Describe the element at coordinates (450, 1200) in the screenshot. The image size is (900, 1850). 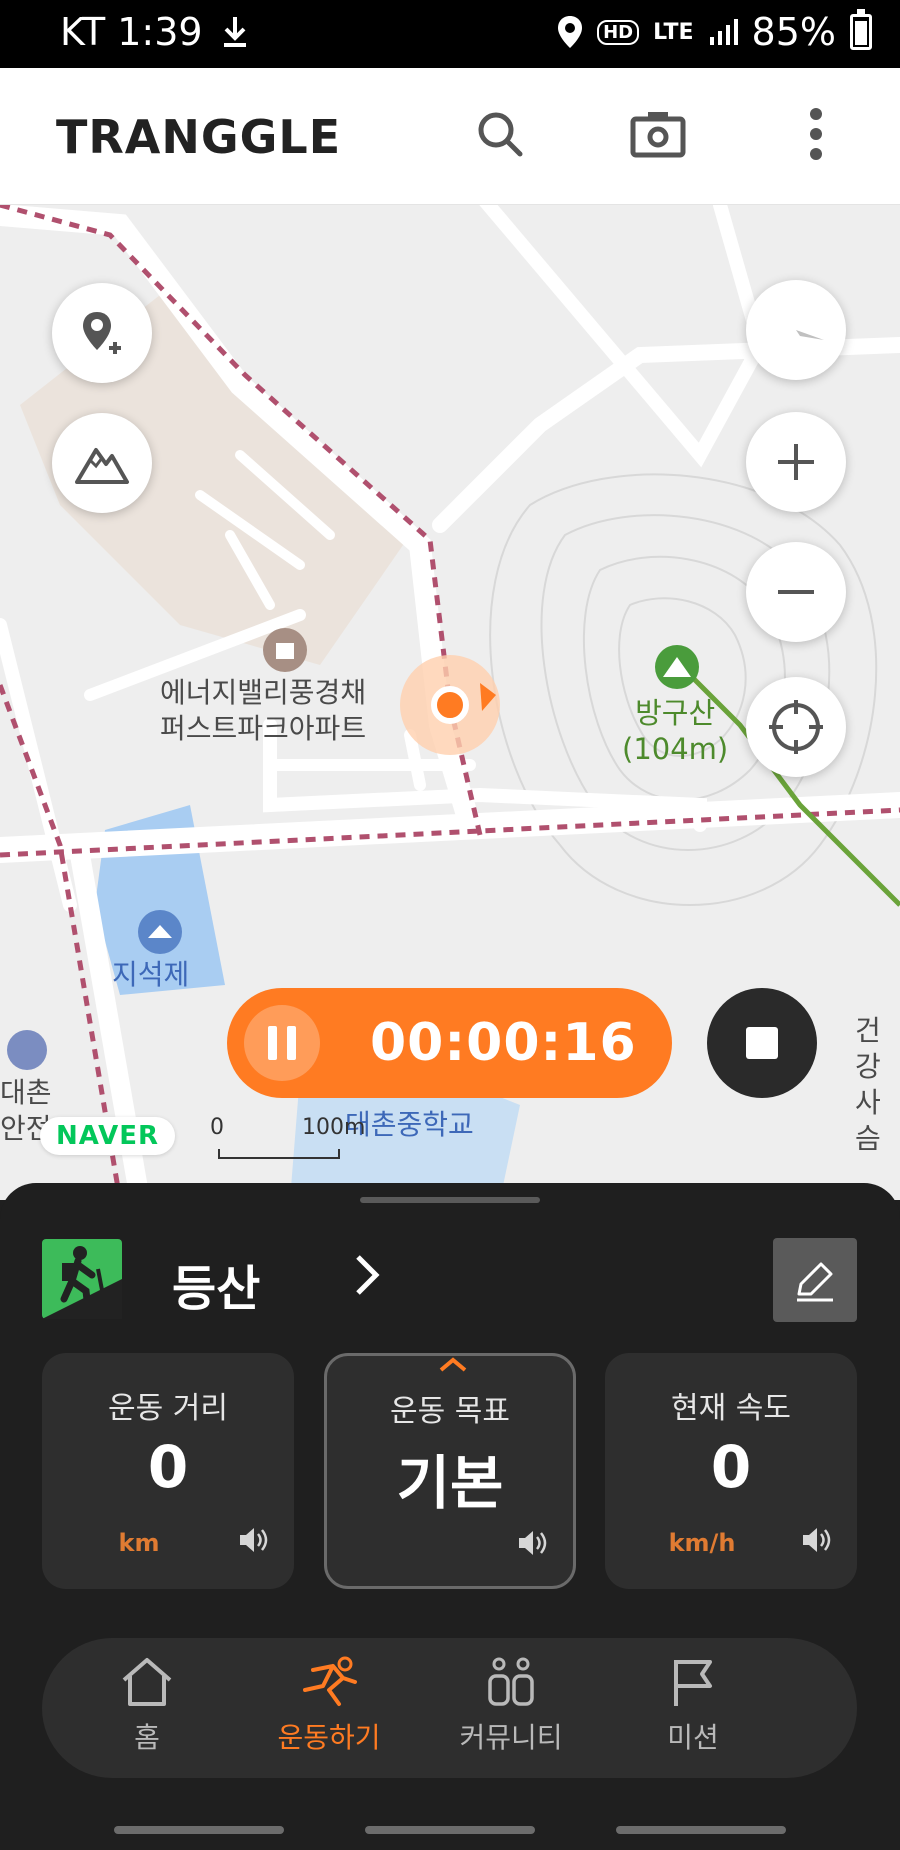
I see `sheet-handle` at that location.